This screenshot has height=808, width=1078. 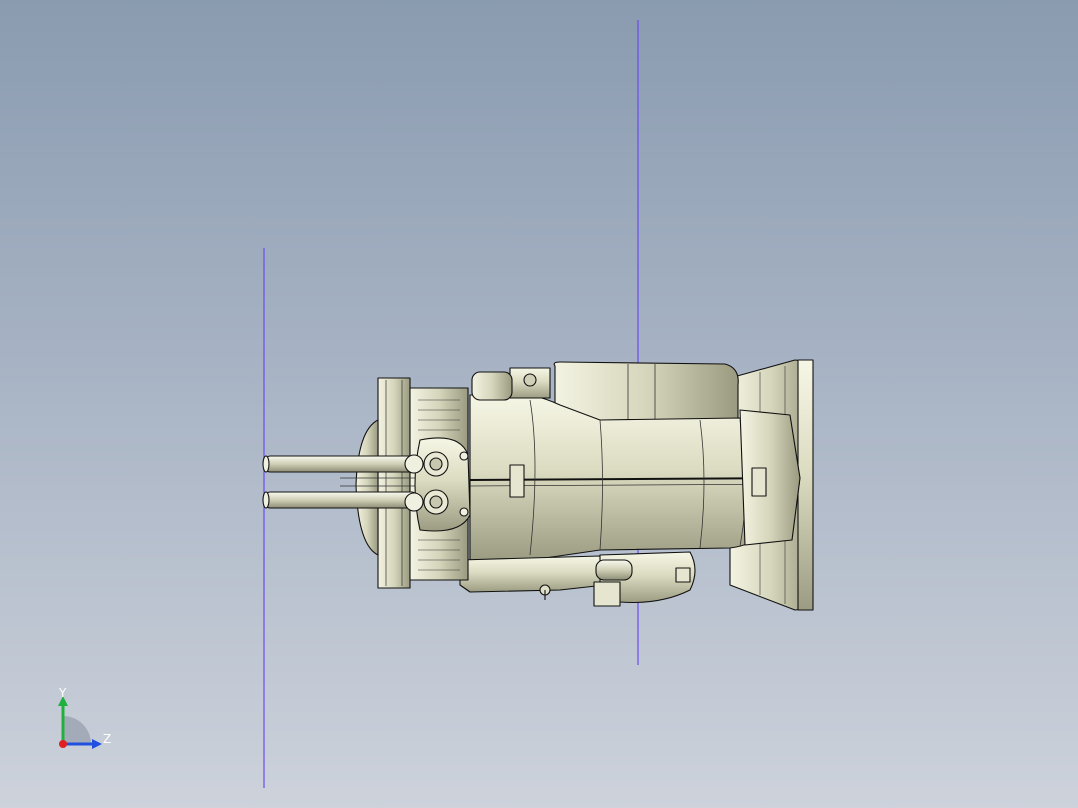 What do you see at coordinates (517, 481) in the screenshot?
I see `seam-clip-left` at bounding box center [517, 481].